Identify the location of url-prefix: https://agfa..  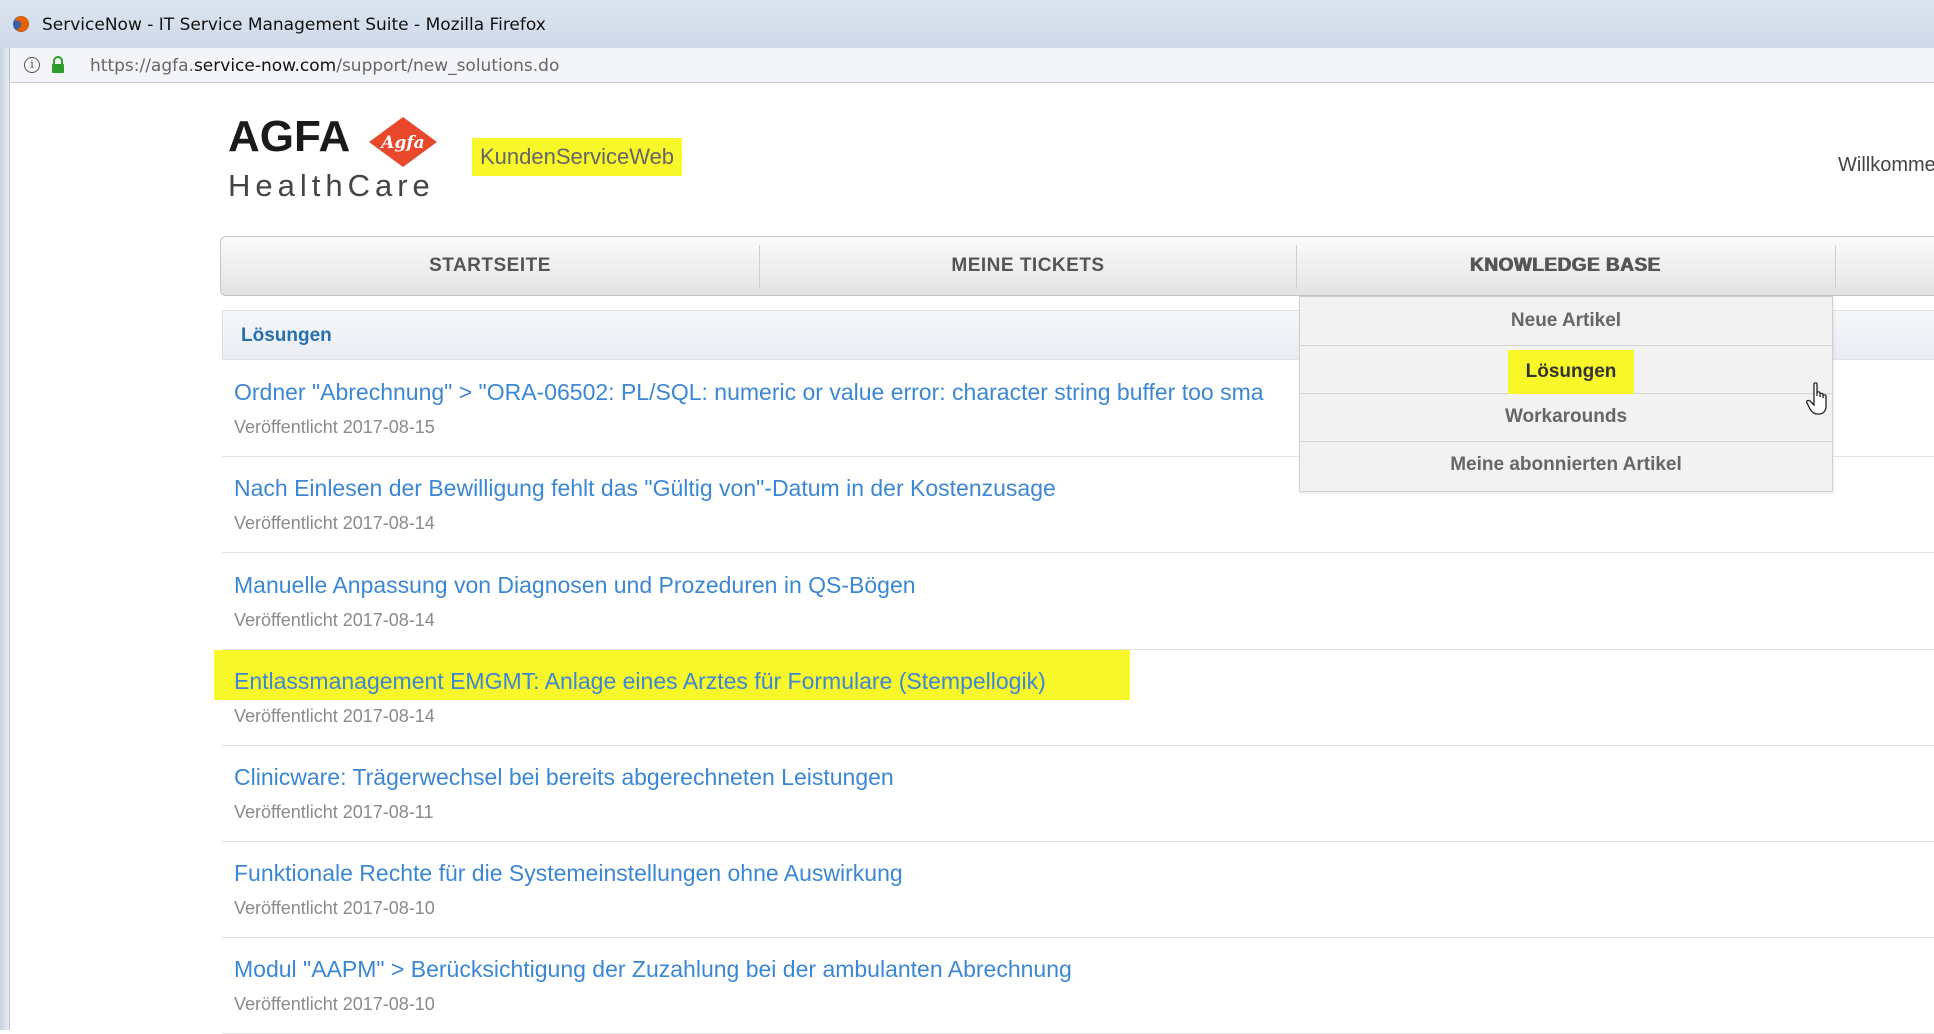
(142, 66).